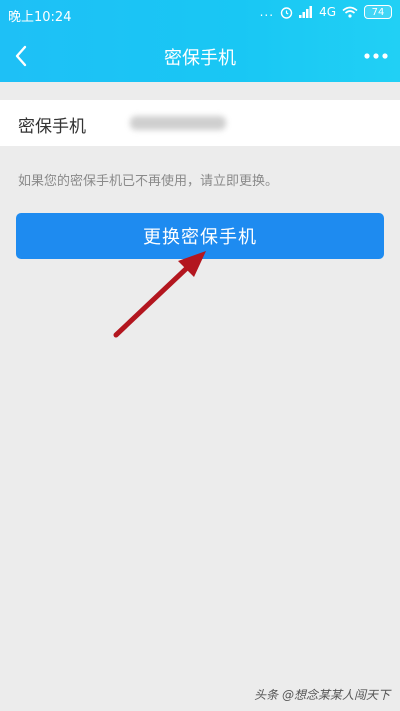  What do you see at coordinates (200, 58) in the screenshot?
I see `page-title: 密保手机` at bounding box center [200, 58].